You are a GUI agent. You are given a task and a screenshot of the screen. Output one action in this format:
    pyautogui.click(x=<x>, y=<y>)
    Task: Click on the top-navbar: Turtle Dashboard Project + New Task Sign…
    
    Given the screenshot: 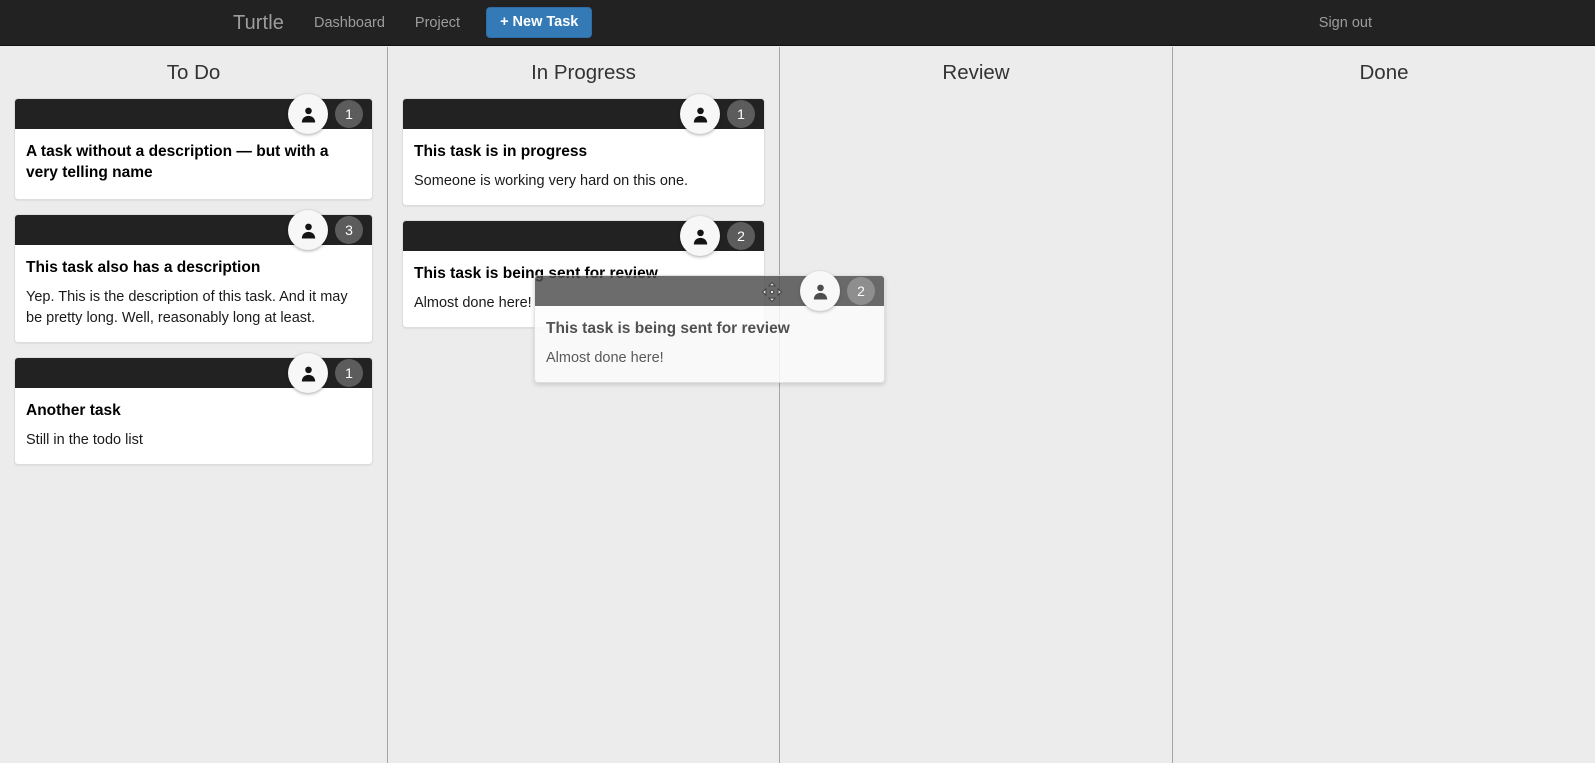 What is the action you would take?
    pyautogui.click(x=797, y=23)
    